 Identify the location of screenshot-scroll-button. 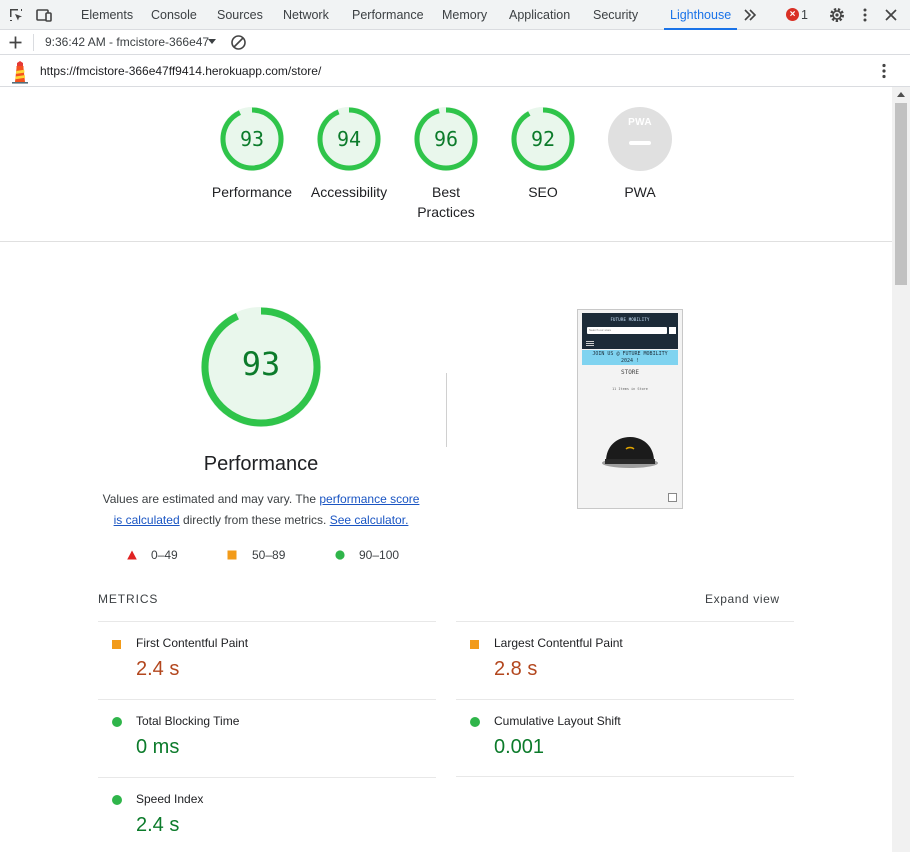
(672, 497).